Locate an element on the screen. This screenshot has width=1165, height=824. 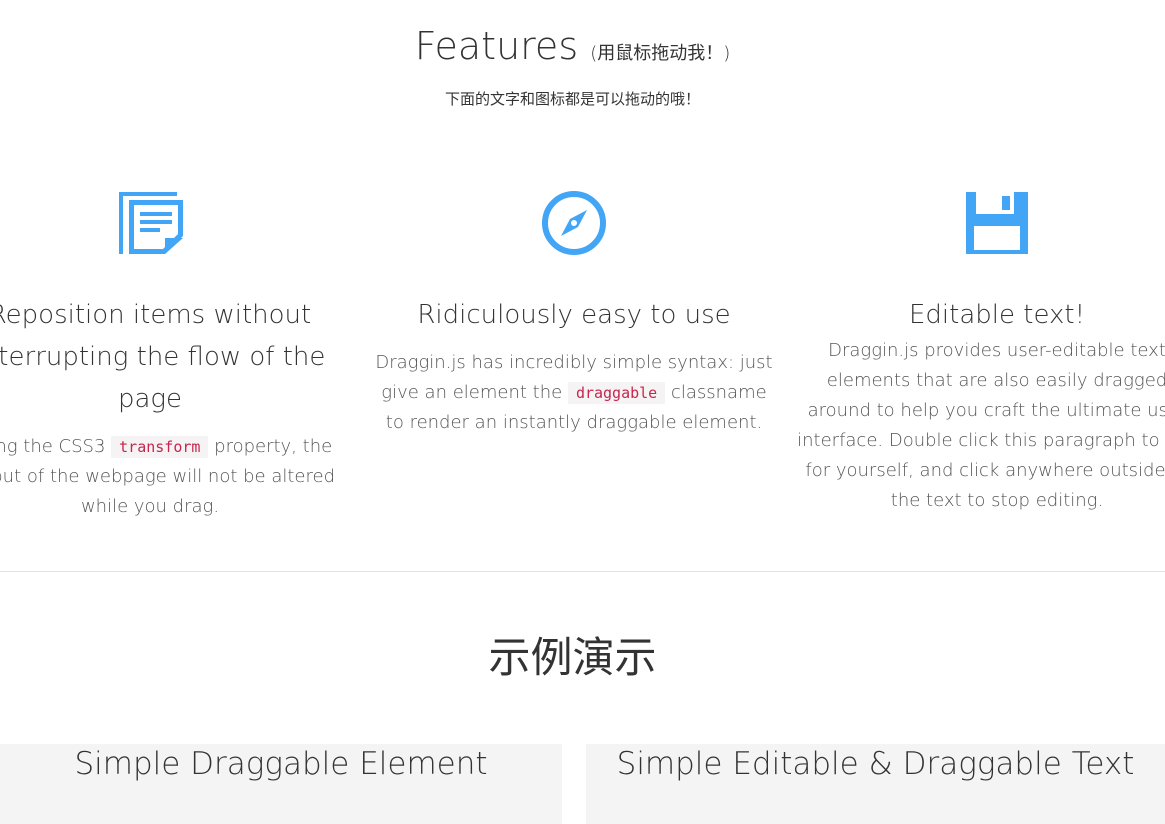
demo-box-editable: Simple Editable & Draggable Text is located at coordinates (875, 784).